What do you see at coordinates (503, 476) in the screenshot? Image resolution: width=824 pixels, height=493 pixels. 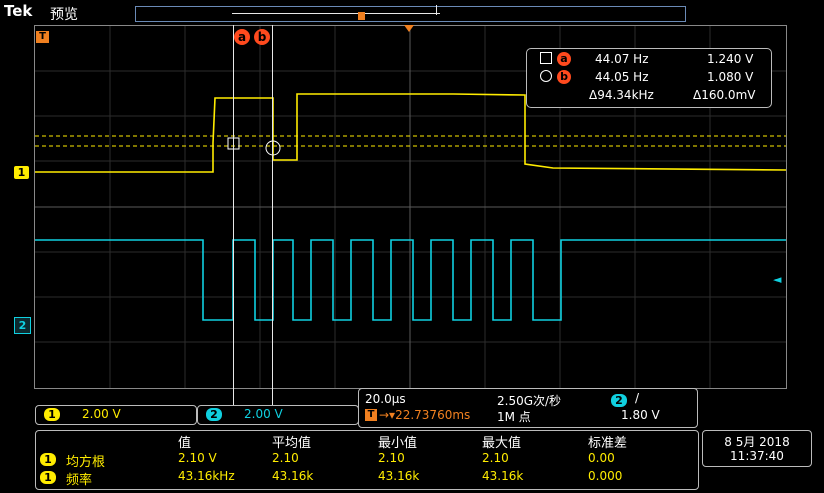 I see `stats-row2-max: 43.16k` at bounding box center [503, 476].